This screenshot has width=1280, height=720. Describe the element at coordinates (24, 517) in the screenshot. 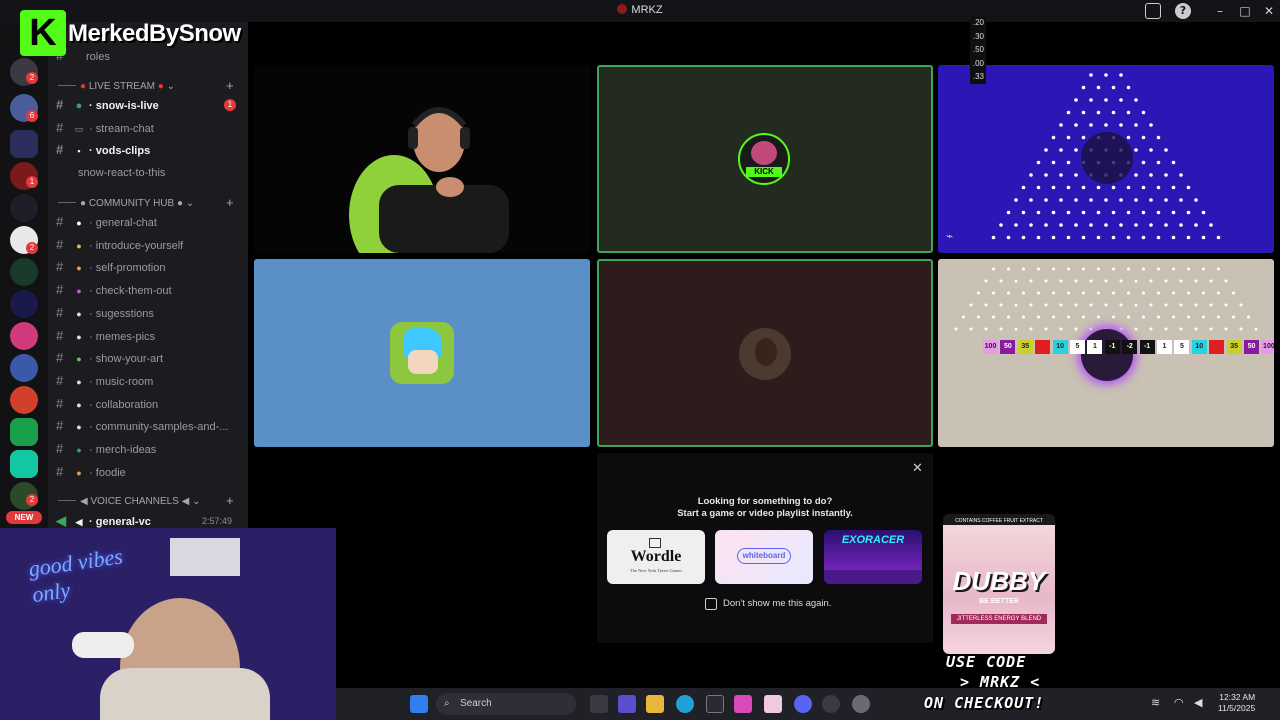

I see `new-badge: NEW` at that location.